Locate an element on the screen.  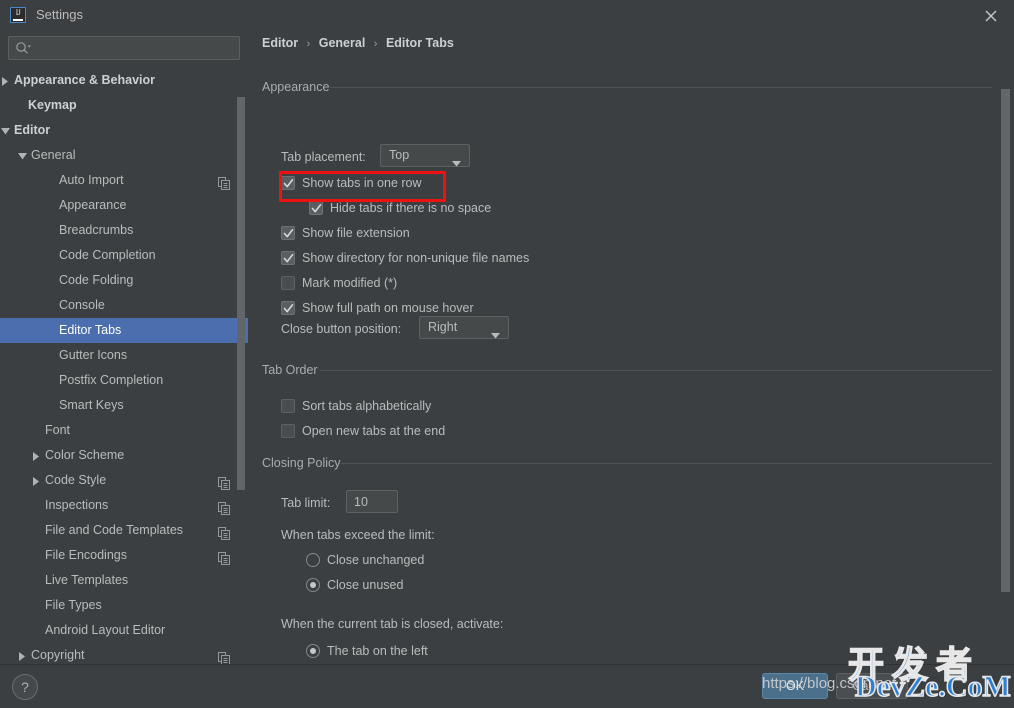
sidebar-item-live-templates: Live Templates is located at coordinates (124, 580).